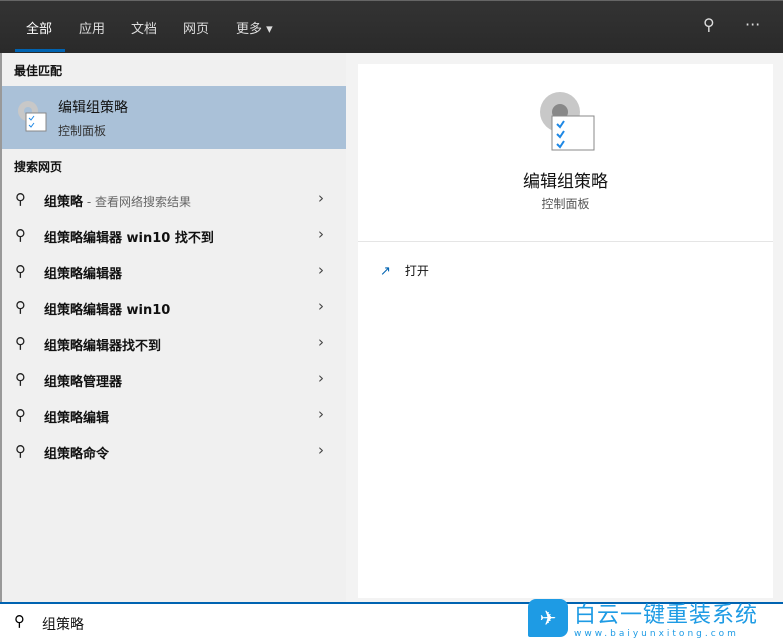 This screenshot has width=783, height=640. What do you see at coordinates (174, 415) in the screenshot?
I see `web-suggestion-item: ⚲ 组策略编辑 ›` at bounding box center [174, 415].